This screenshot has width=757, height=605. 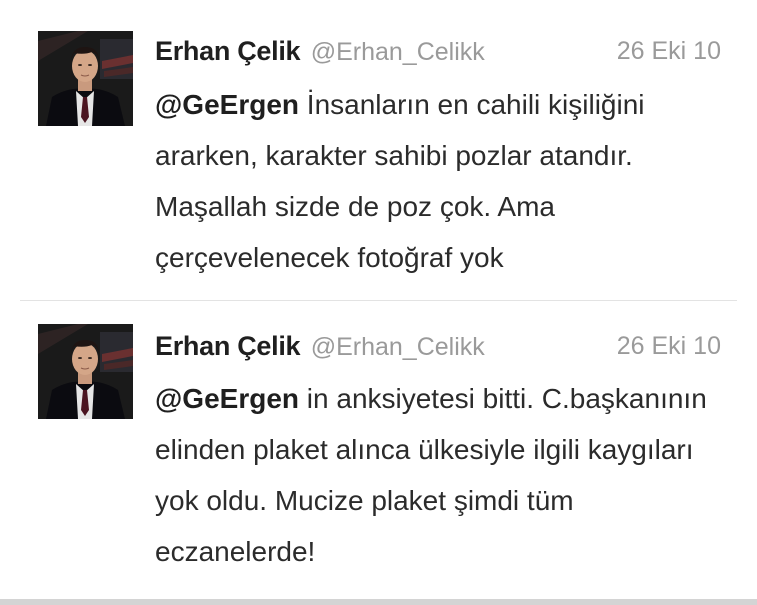 What do you see at coordinates (378, 602) in the screenshot?
I see `bottom-edge-bar` at bounding box center [378, 602].